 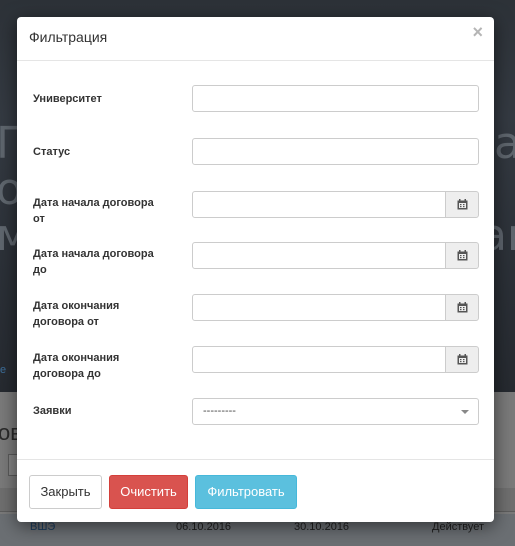 What do you see at coordinates (204, 527) in the screenshot?
I see `table-cell-start-date: 06.10.2016` at bounding box center [204, 527].